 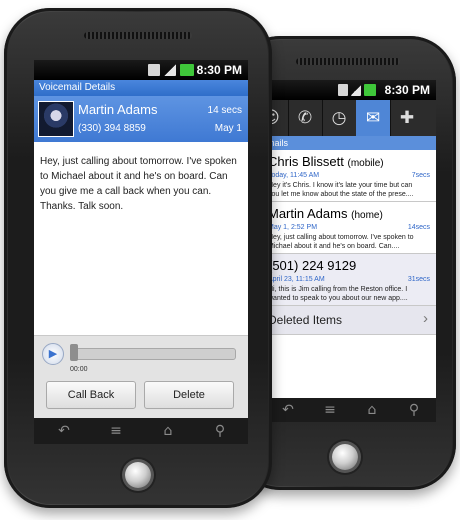 I want to click on voicemail-duration: 31secs, so click(x=418, y=279).